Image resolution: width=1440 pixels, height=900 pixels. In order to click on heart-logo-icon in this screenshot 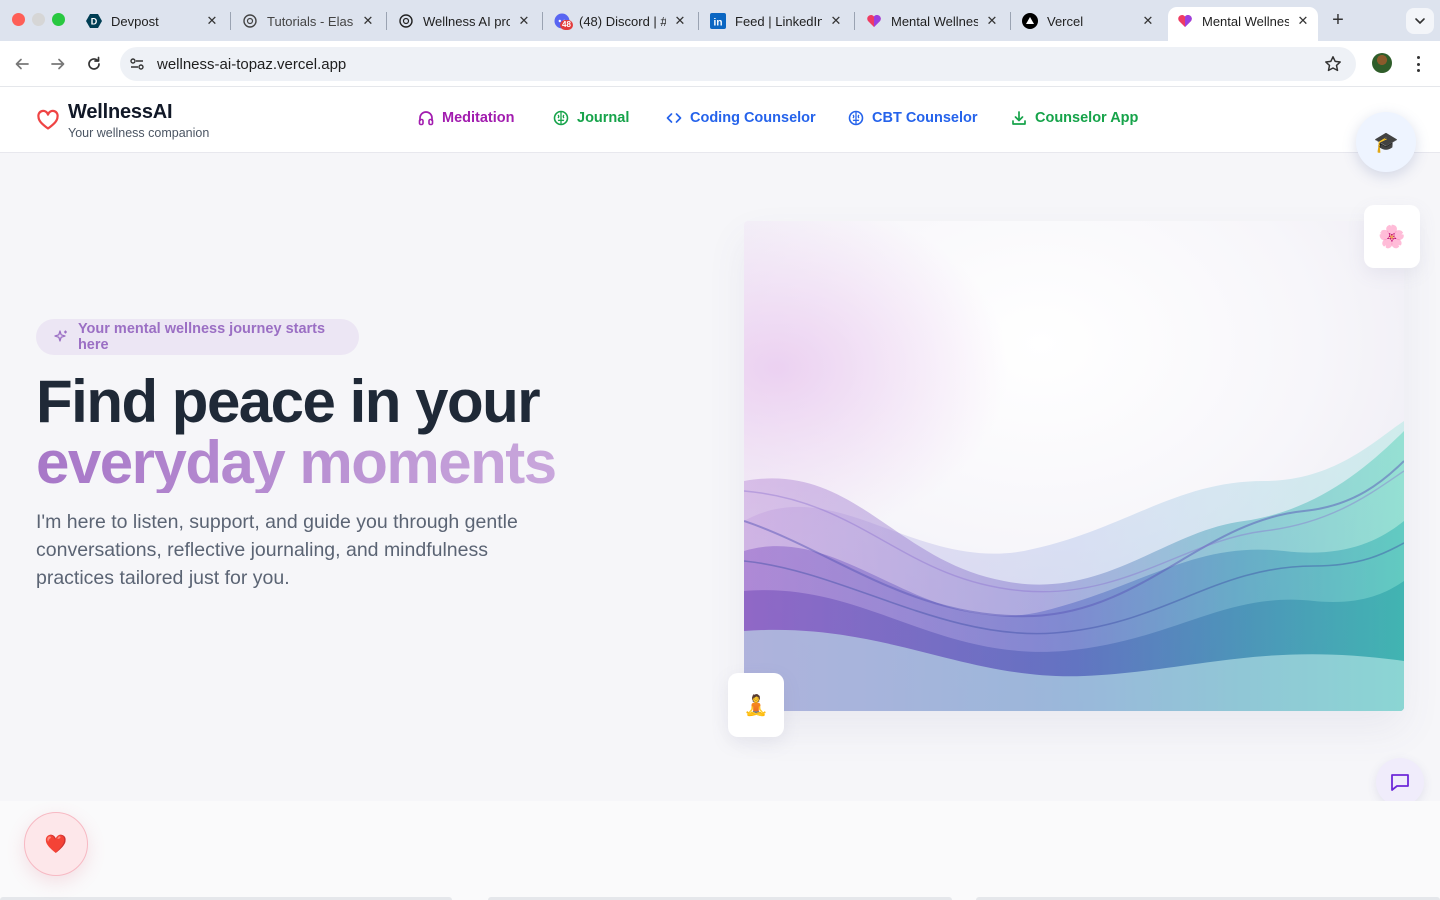, I will do `click(48, 120)`.